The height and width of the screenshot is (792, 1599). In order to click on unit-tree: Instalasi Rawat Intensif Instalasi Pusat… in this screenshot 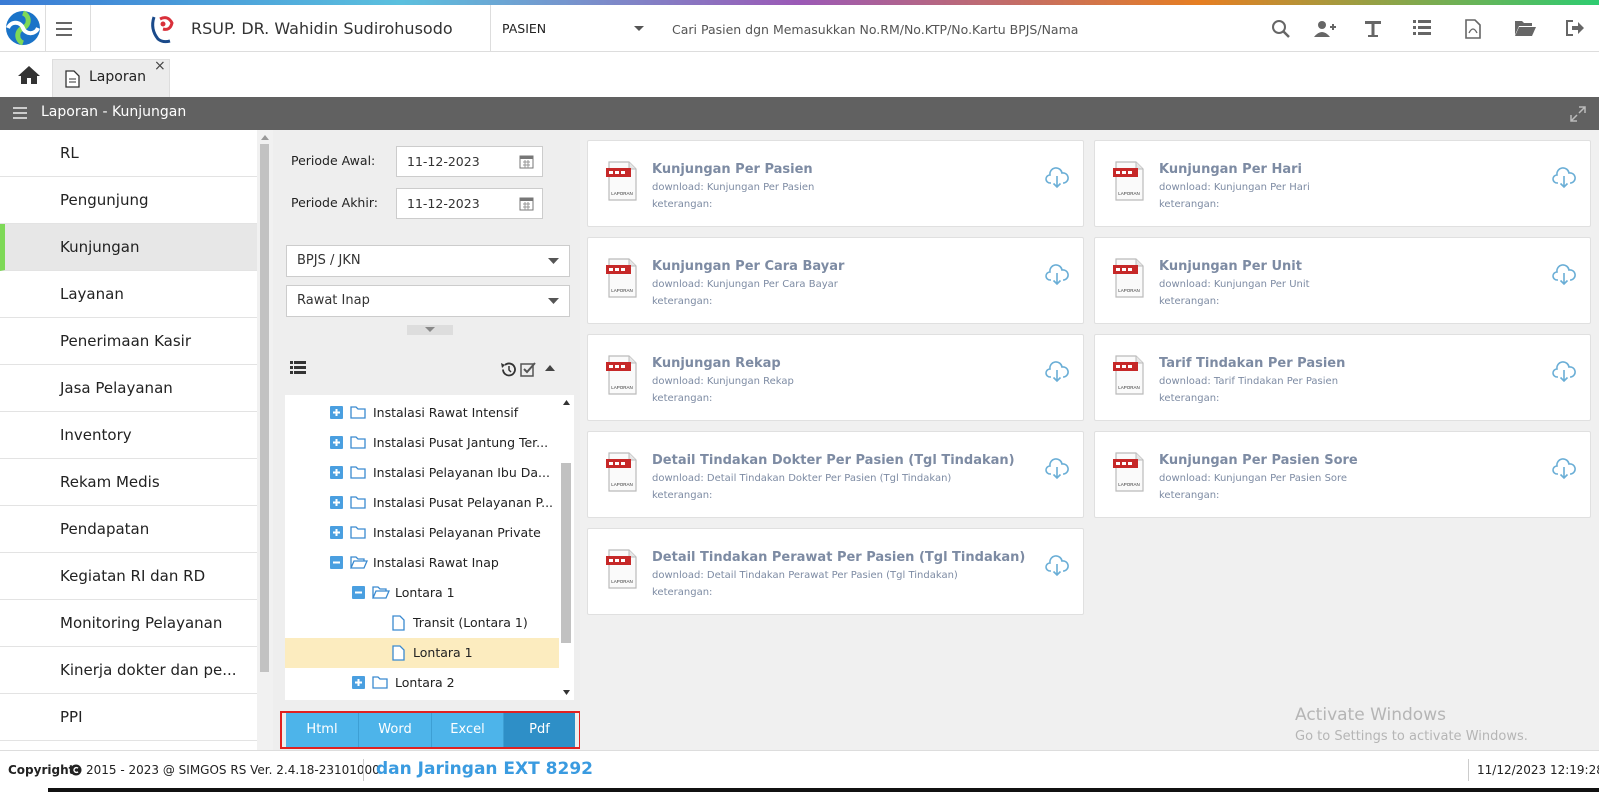, I will do `click(422, 547)`.